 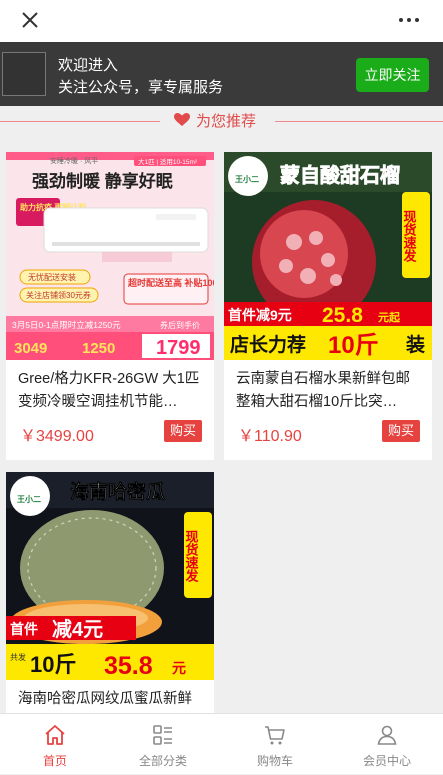 I want to click on close-icon, so click(x=30, y=20).